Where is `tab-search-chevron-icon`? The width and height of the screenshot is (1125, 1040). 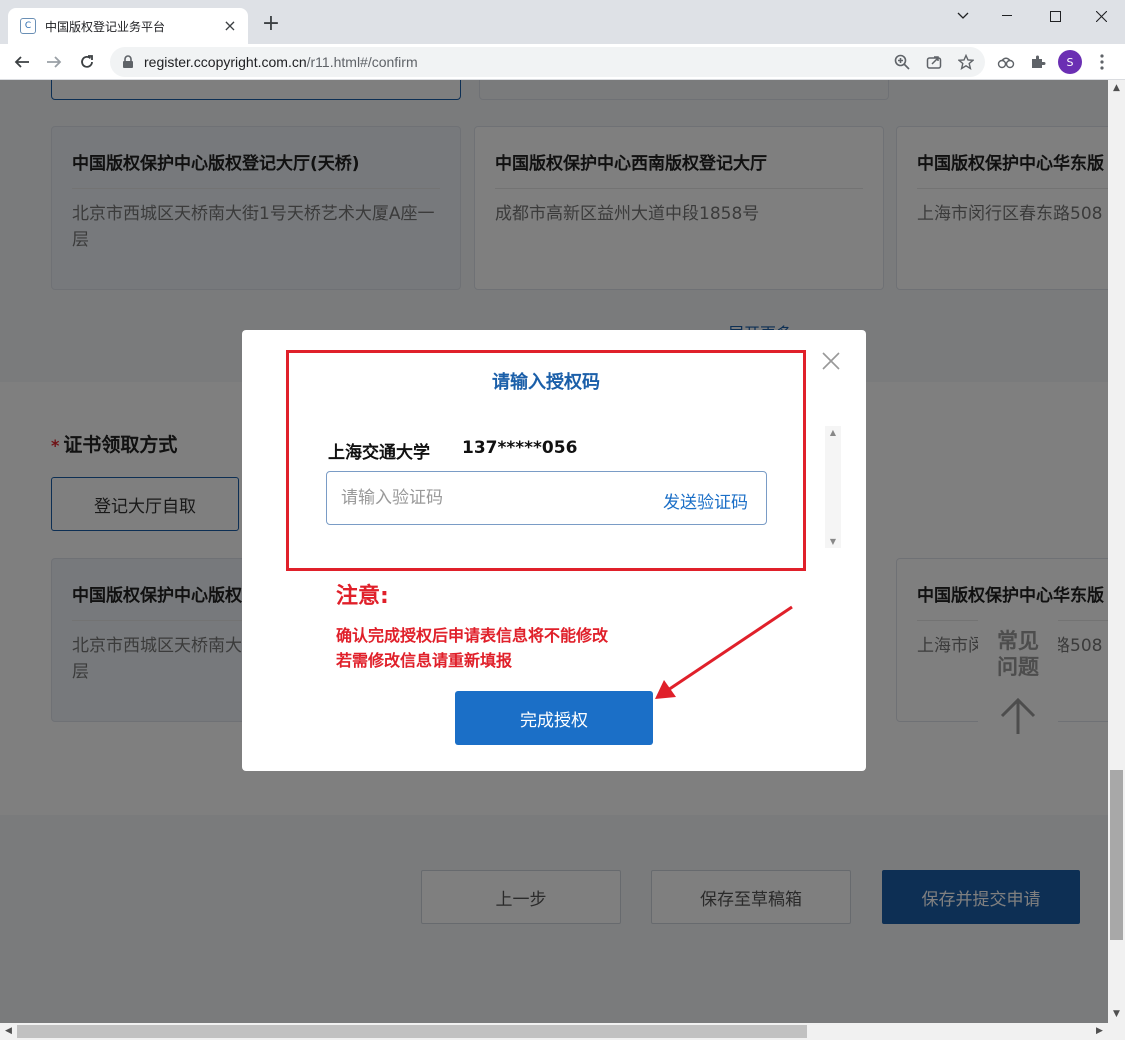 tab-search-chevron-icon is located at coordinates (963, 16).